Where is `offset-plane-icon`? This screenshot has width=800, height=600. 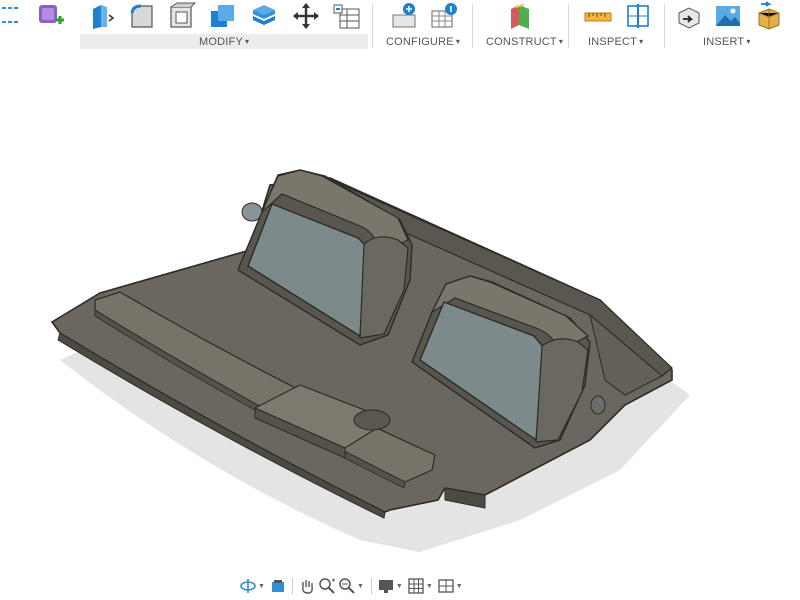 offset-plane-icon is located at coordinates (520, 16).